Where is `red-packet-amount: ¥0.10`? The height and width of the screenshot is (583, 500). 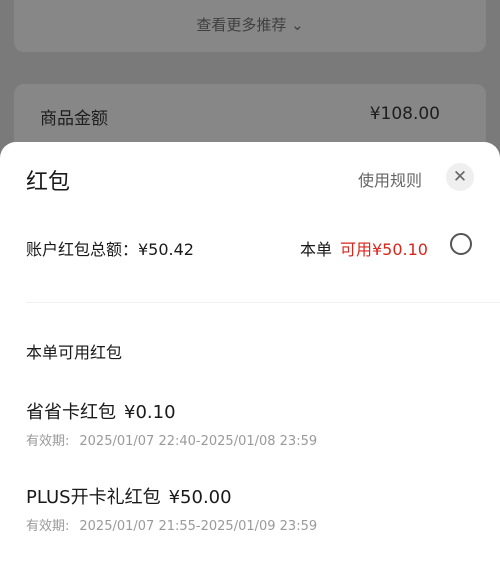 red-packet-amount: ¥0.10 is located at coordinates (150, 412).